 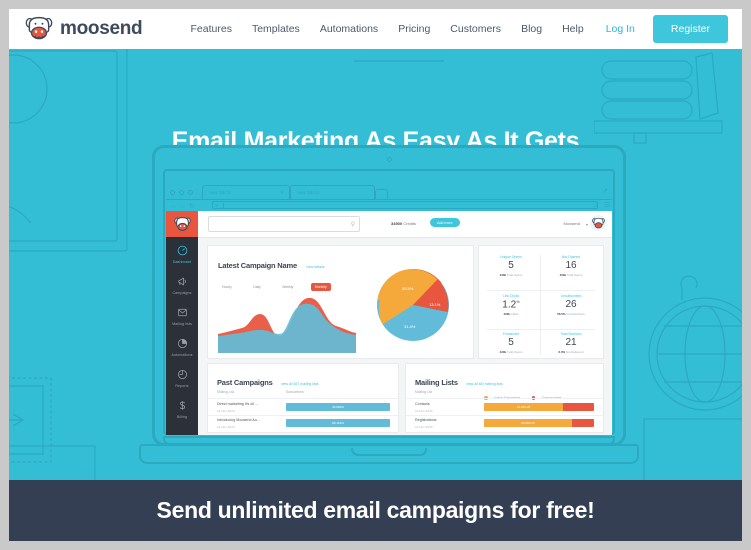 I want to click on area-chart, so click(x=287, y=325).